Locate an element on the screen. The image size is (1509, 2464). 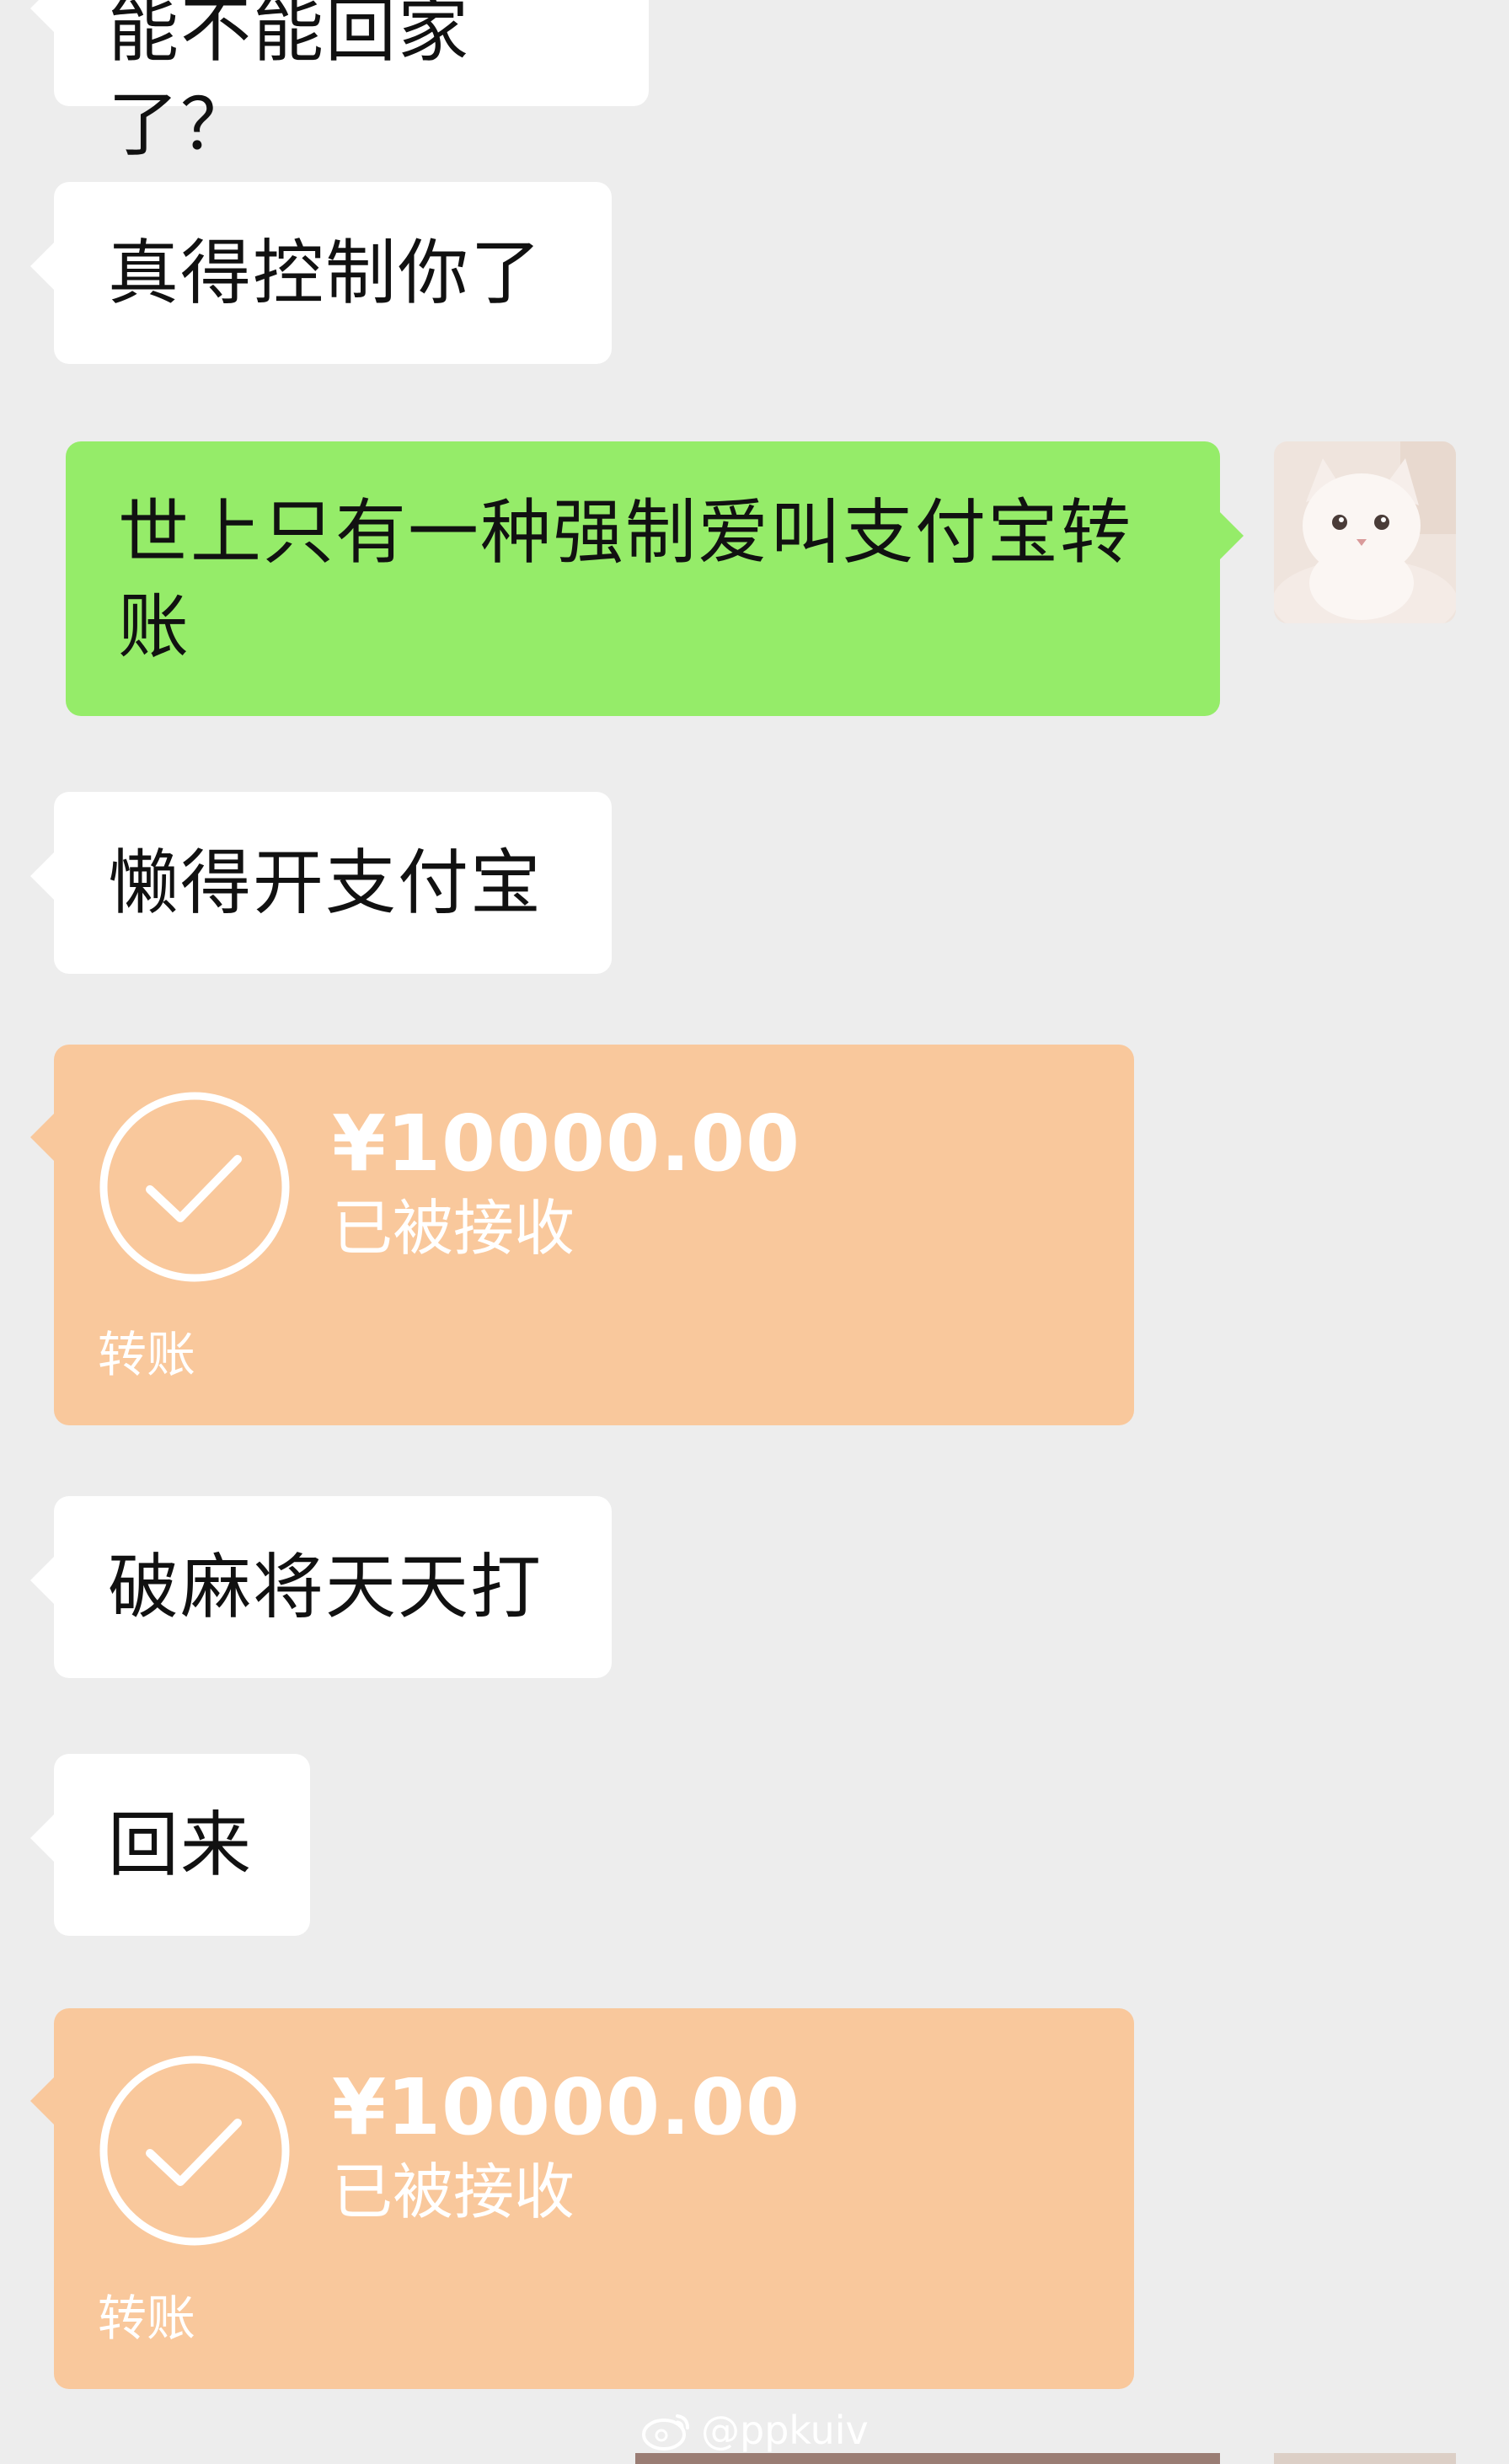
weibo-icon is located at coordinates (665, 2432).